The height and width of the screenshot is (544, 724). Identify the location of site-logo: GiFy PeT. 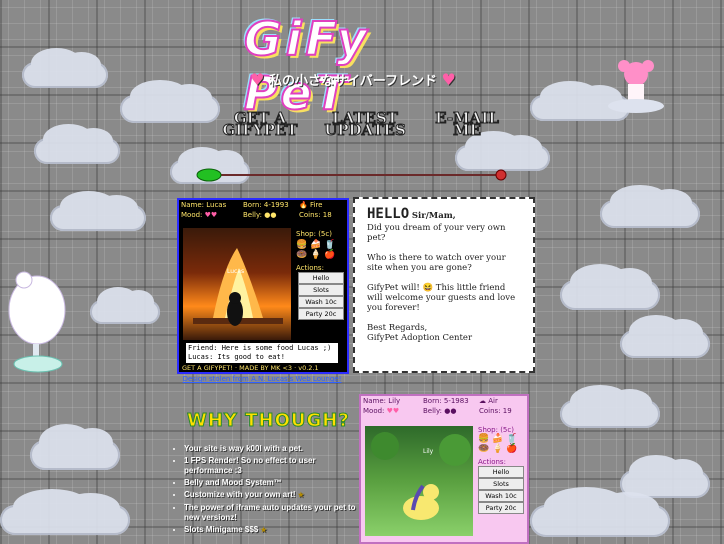
(358, 66).